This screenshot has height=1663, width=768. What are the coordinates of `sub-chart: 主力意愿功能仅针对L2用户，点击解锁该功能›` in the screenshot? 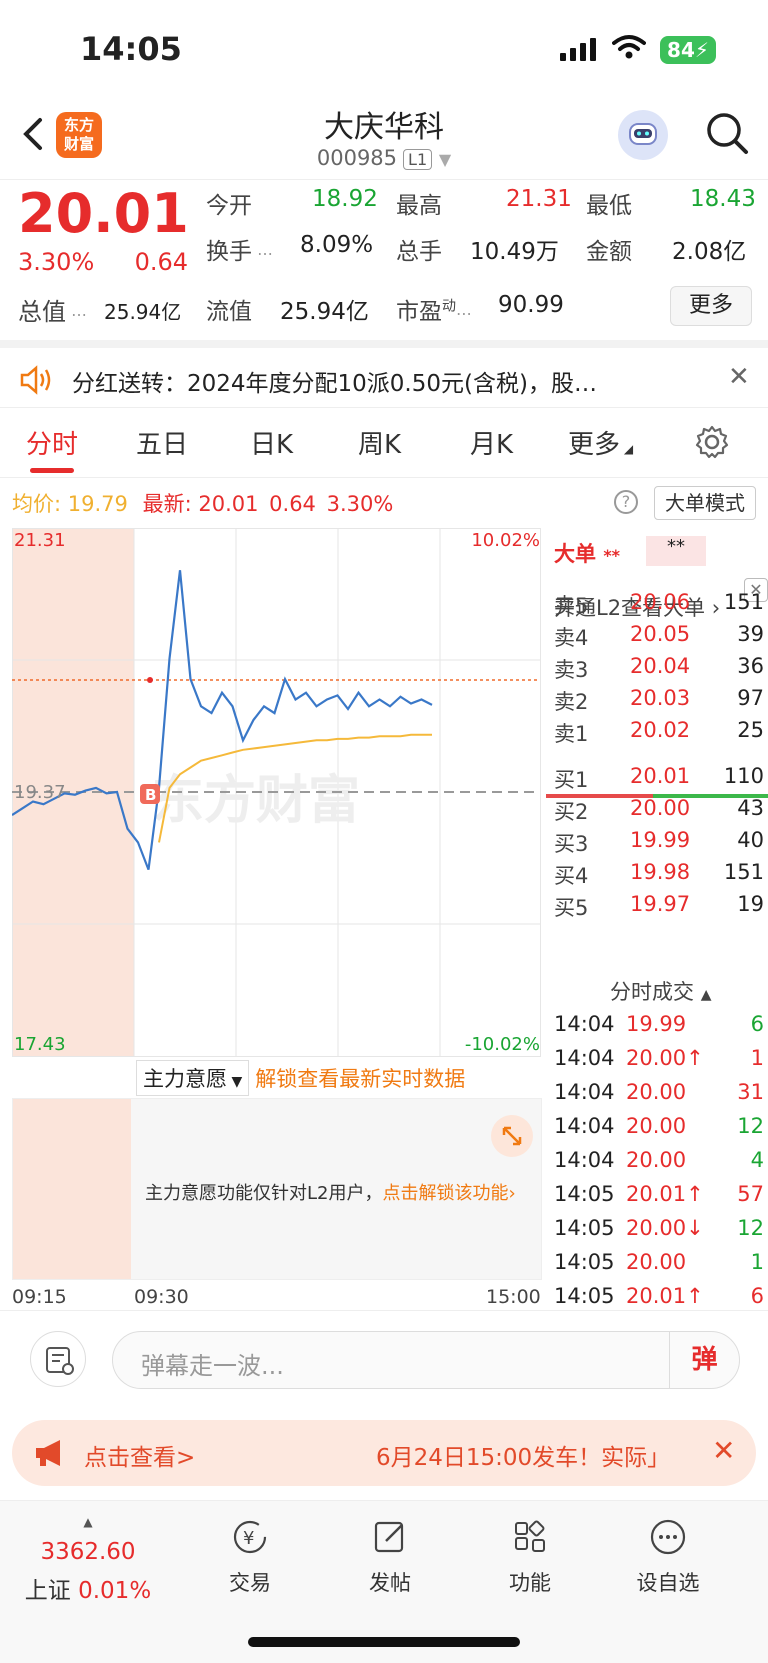 It's located at (277, 1189).